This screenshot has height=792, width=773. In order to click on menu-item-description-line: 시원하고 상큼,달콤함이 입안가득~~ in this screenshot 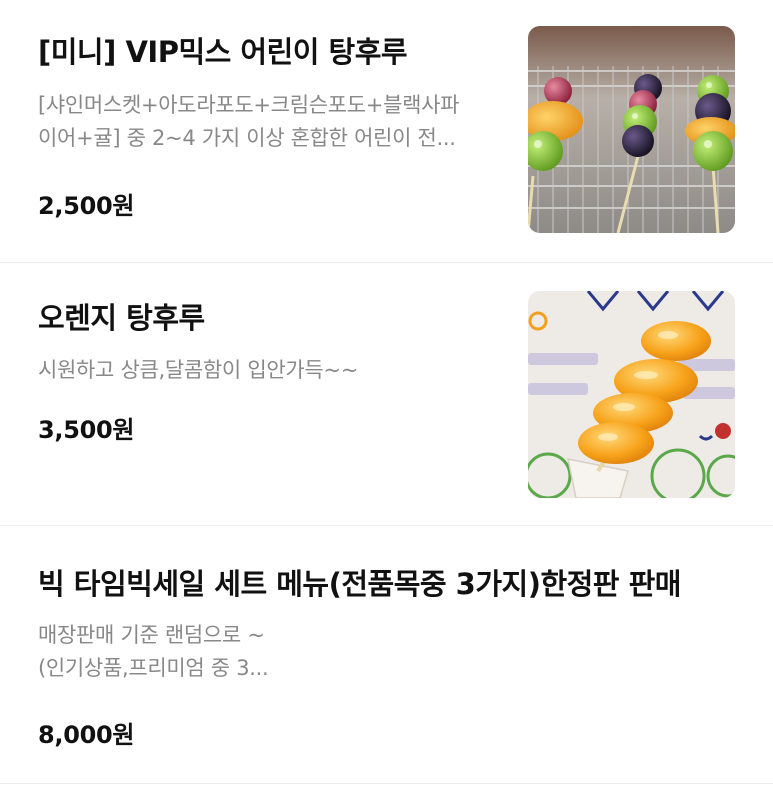, I will do `click(198, 370)`.